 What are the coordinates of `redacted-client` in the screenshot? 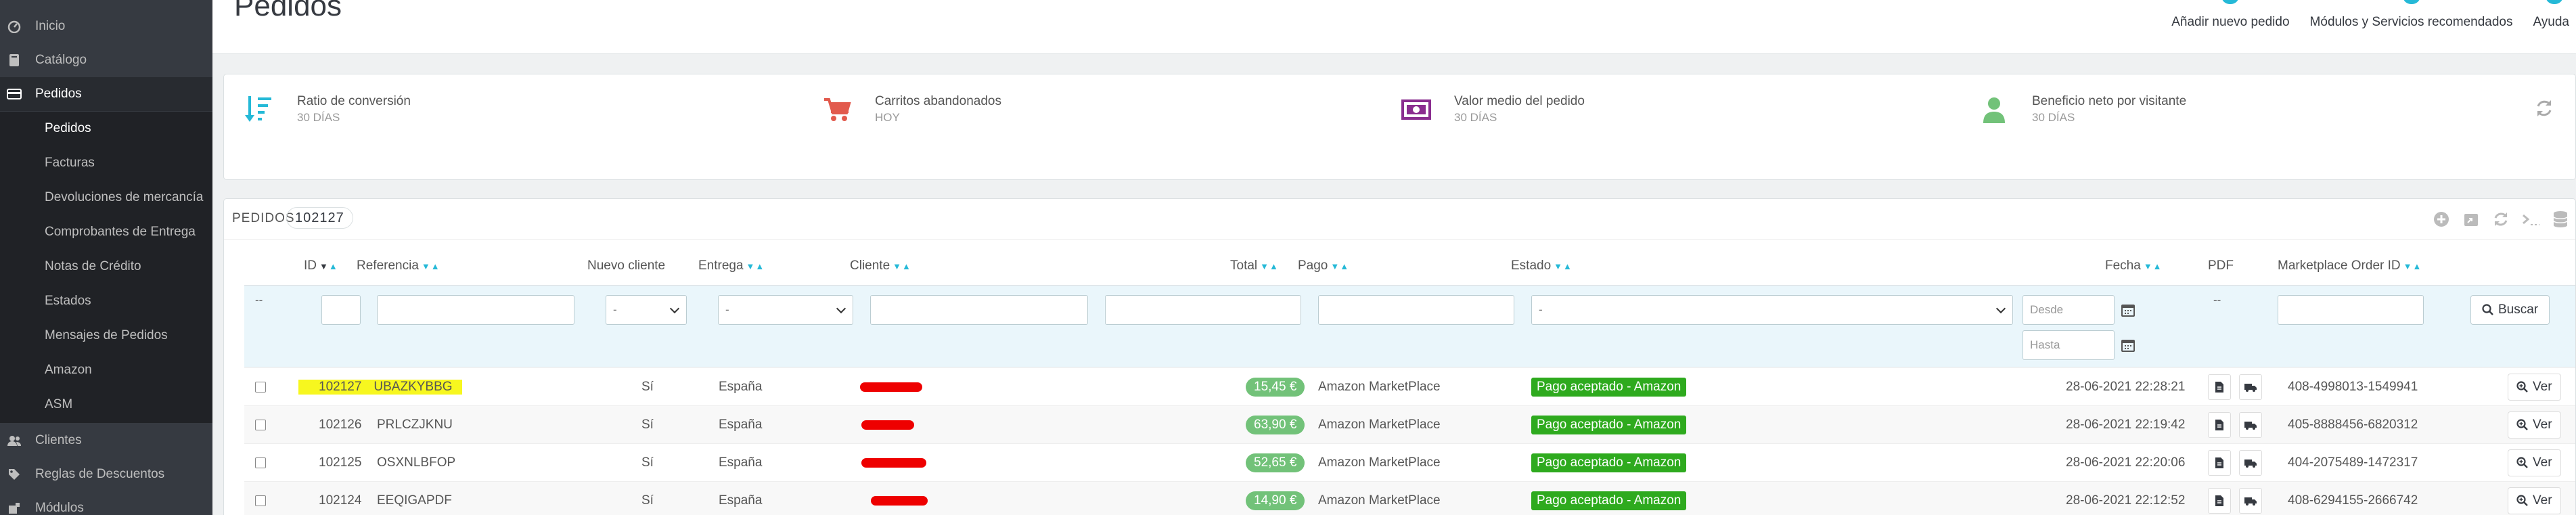 It's located at (891, 387).